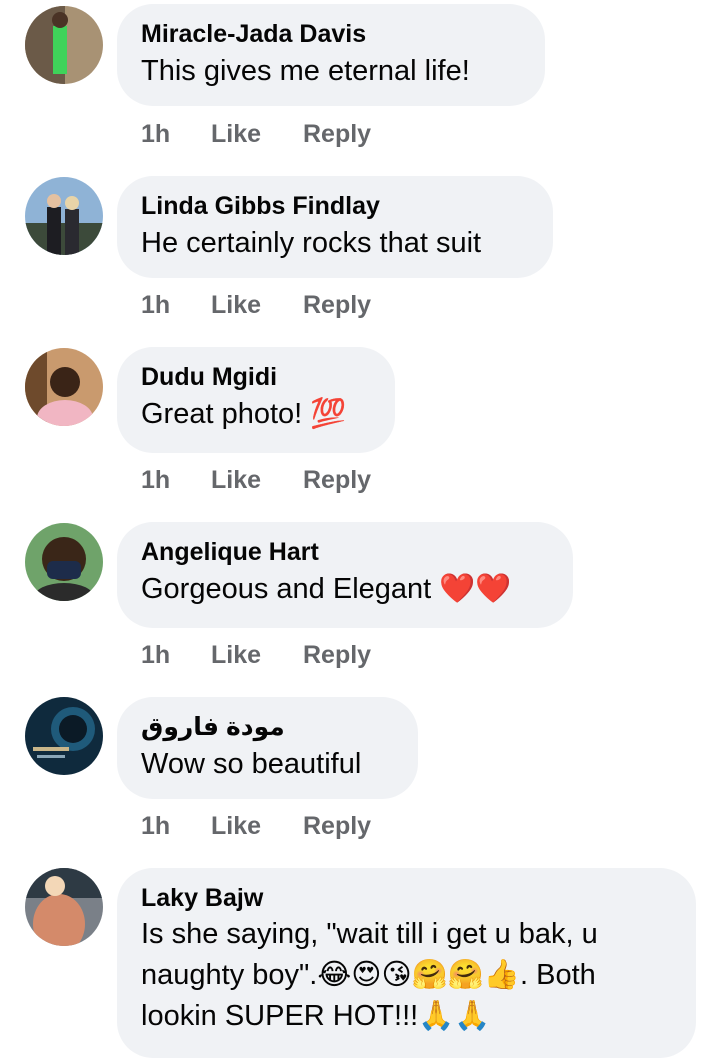 This screenshot has height=1058, width=720. I want to click on comment-text: This gives me eternal life!, so click(305, 71).